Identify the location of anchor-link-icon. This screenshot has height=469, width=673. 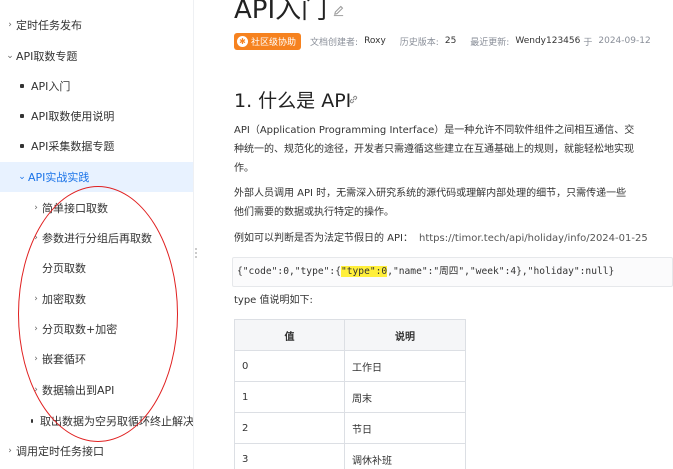
(353, 99).